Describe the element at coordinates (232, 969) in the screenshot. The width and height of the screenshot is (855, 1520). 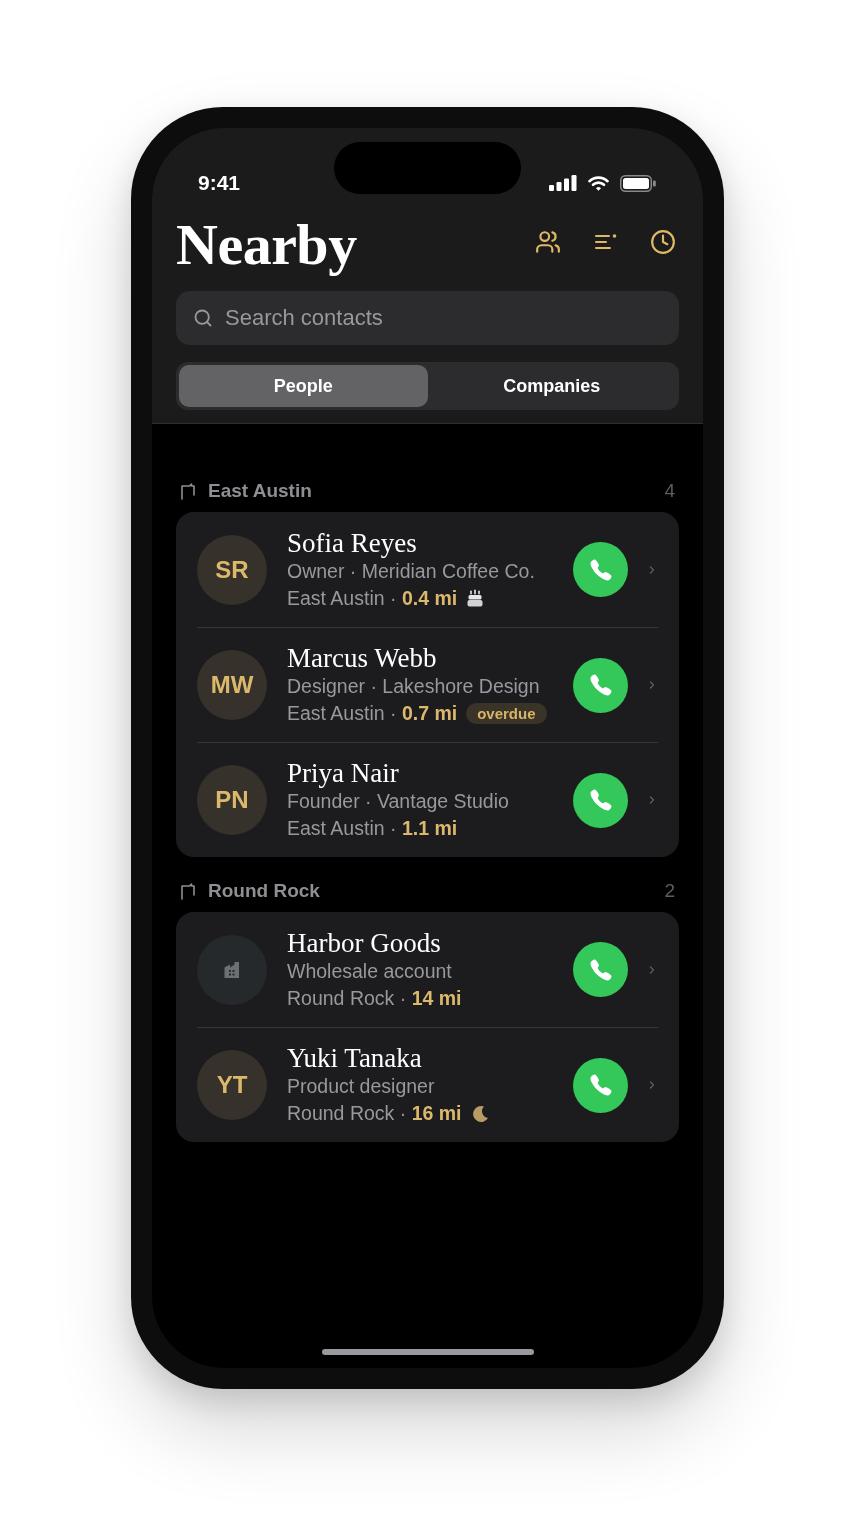
I see `building-icon` at that location.